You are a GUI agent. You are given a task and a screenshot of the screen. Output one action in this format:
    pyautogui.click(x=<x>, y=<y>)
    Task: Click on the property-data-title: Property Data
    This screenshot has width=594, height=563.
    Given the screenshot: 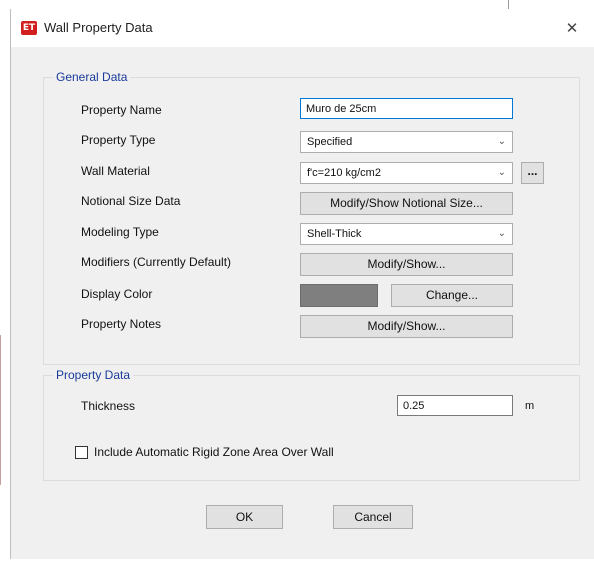 What is the action you would take?
    pyautogui.click(x=93, y=375)
    